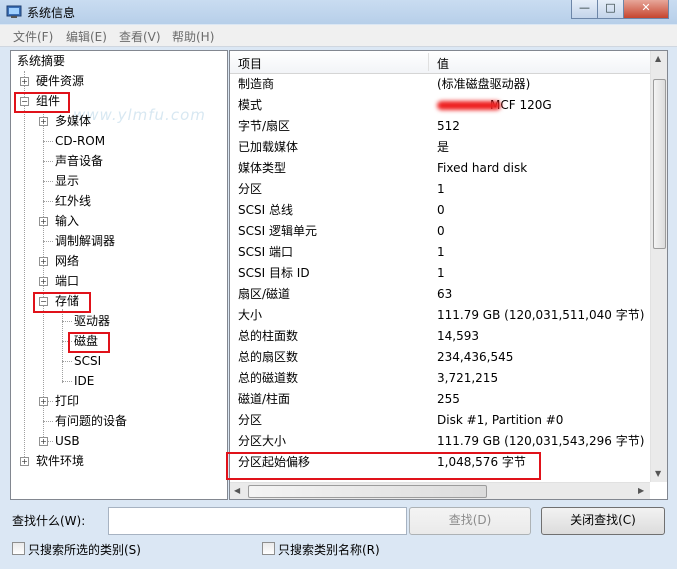  What do you see at coordinates (658, 473) in the screenshot?
I see `scroll-down-icon: ▼` at bounding box center [658, 473].